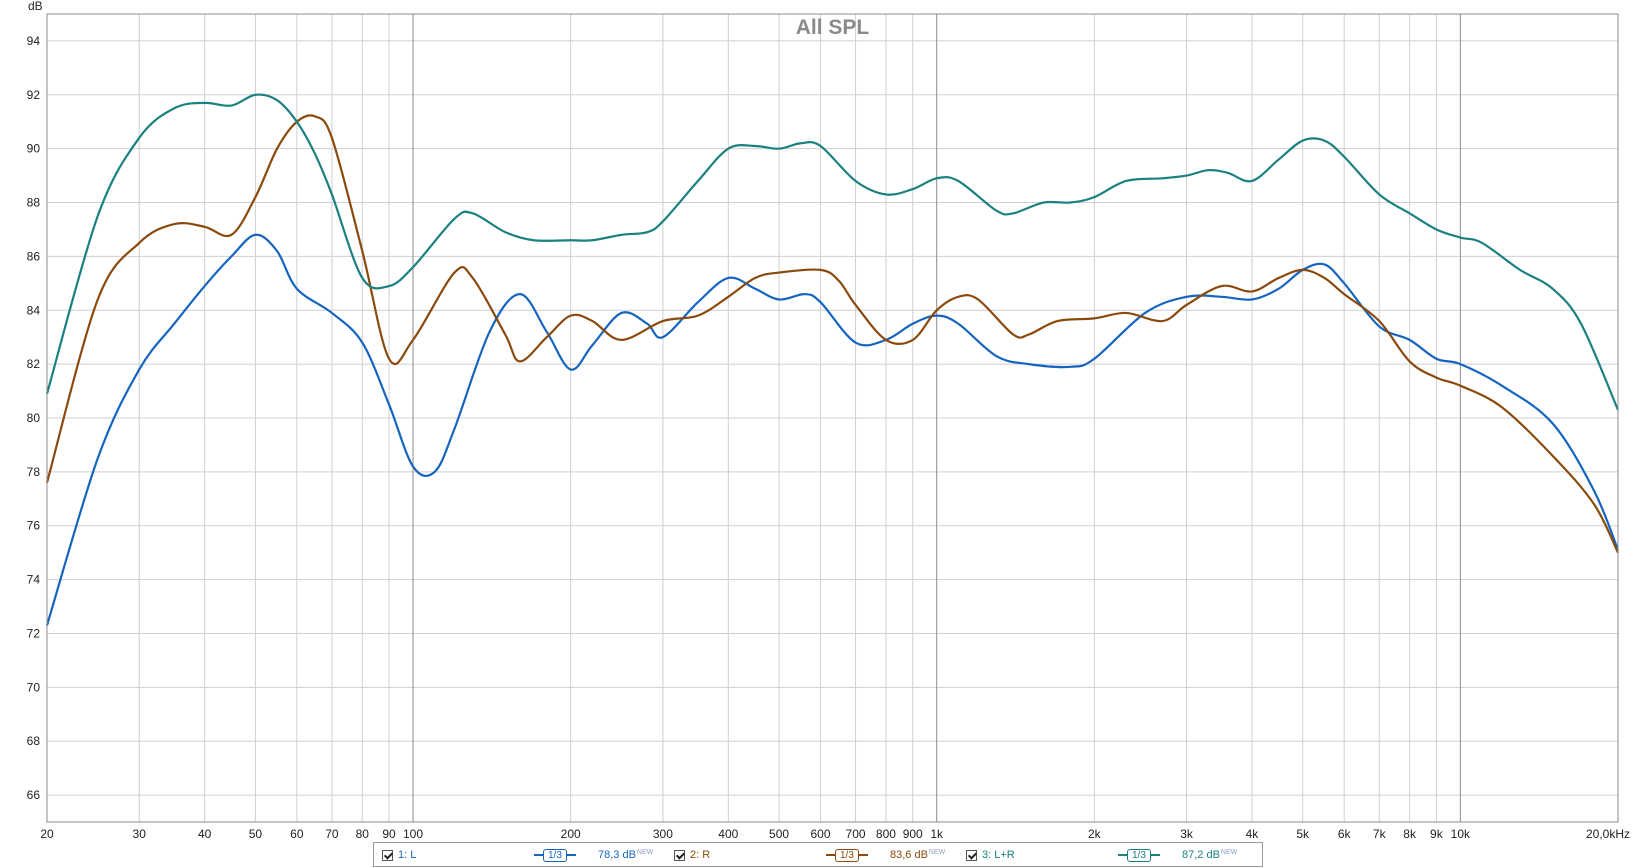 This screenshot has width=1633, height=868. Describe the element at coordinates (1410, 834) in the screenshot. I see `x-tick-label: 8k` at that location.